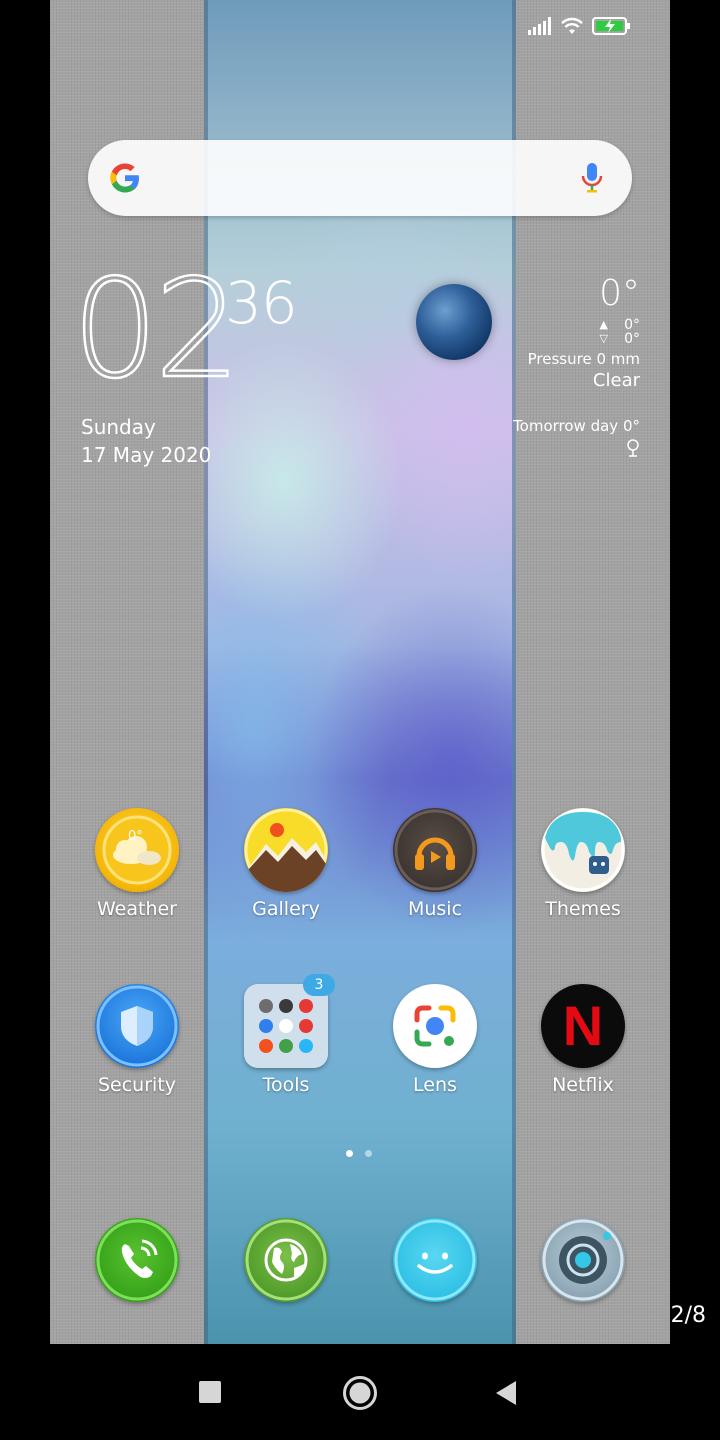  I want to click on app-weather: 0° Weather, so click(137, 864).